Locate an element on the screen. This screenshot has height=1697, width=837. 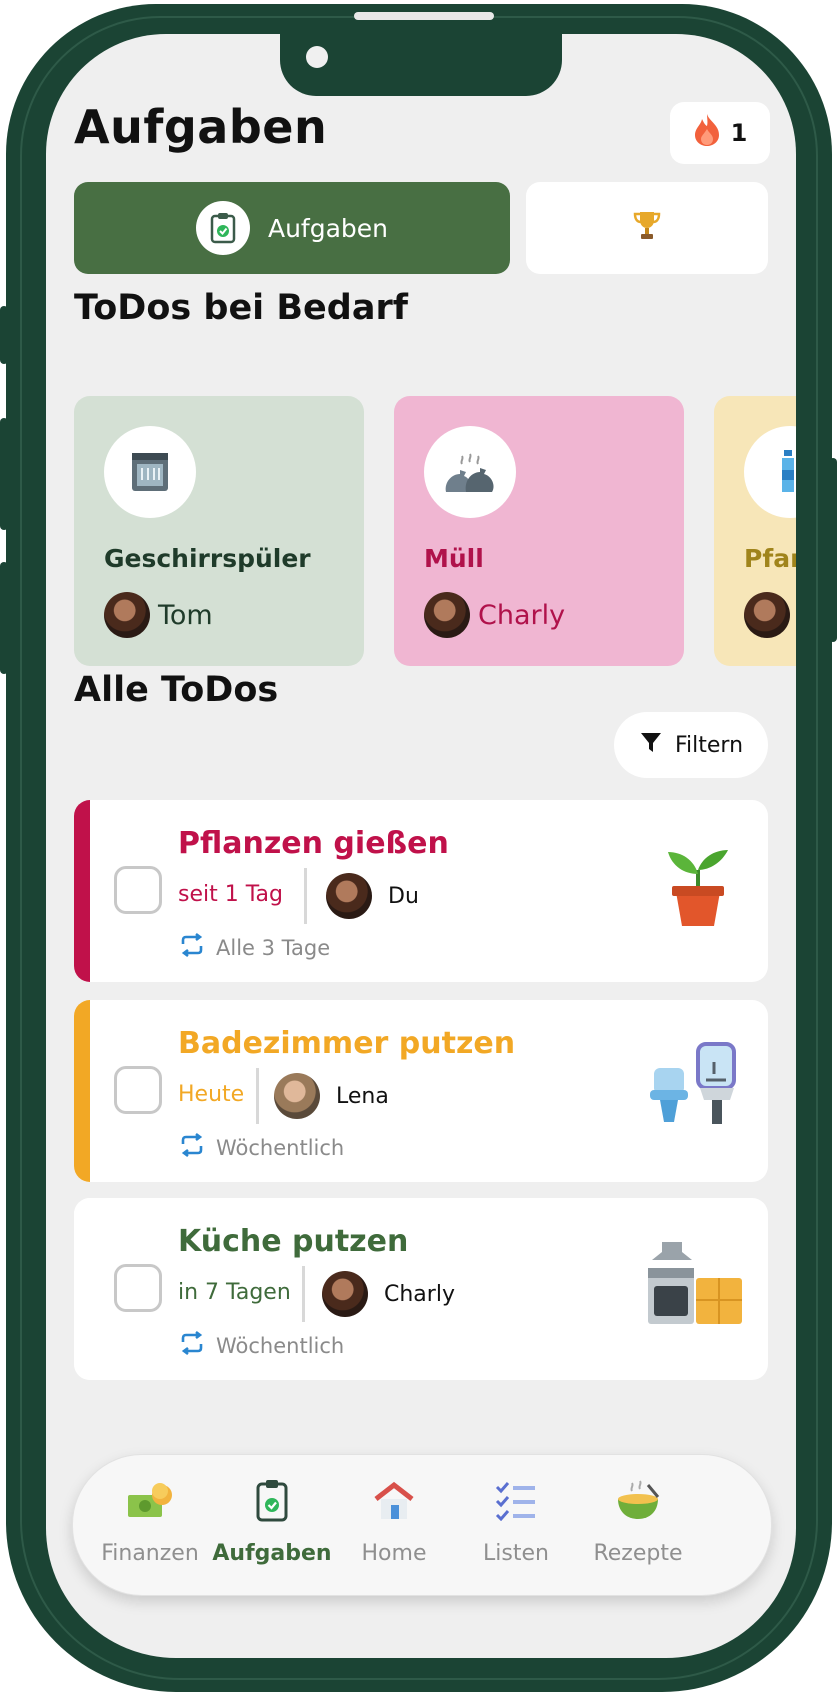
task-repeat: Alle 3 Tage is located at coordinates (254, 947).